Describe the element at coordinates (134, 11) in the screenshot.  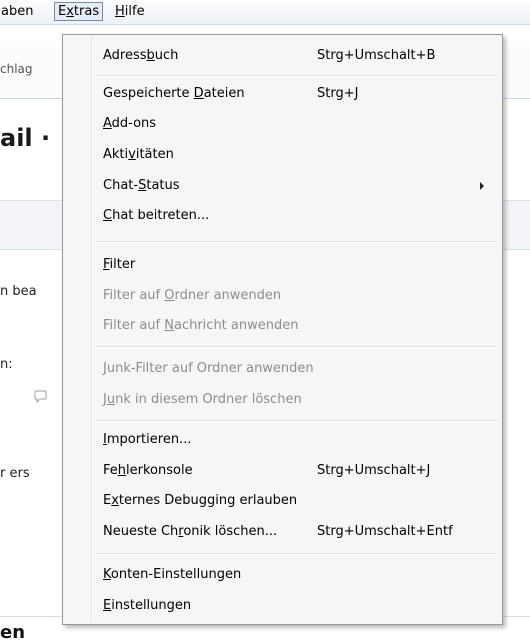
I see `menu-label: ilfe` at that location.